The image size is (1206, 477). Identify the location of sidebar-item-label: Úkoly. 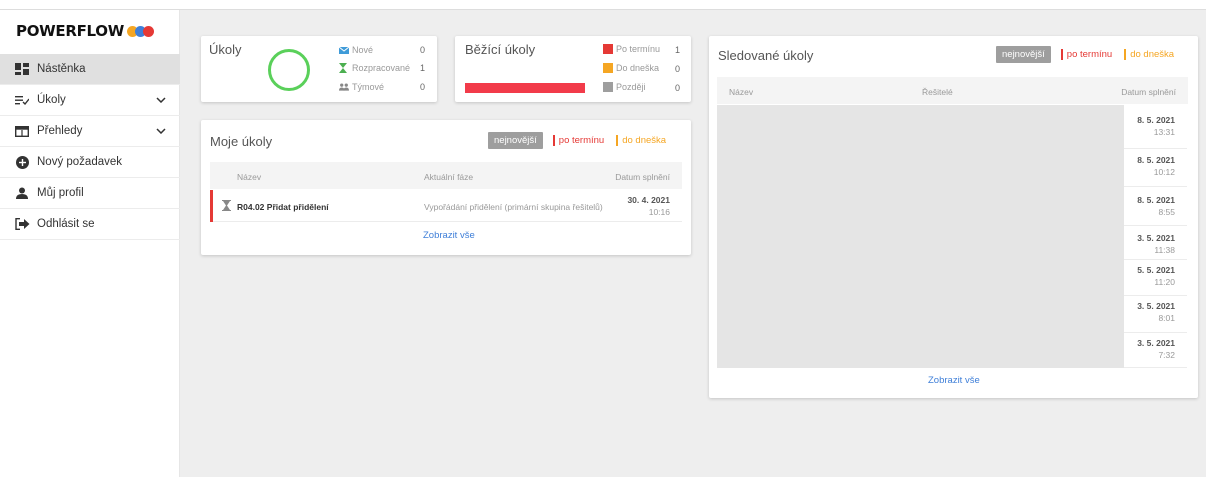
(51, 100).